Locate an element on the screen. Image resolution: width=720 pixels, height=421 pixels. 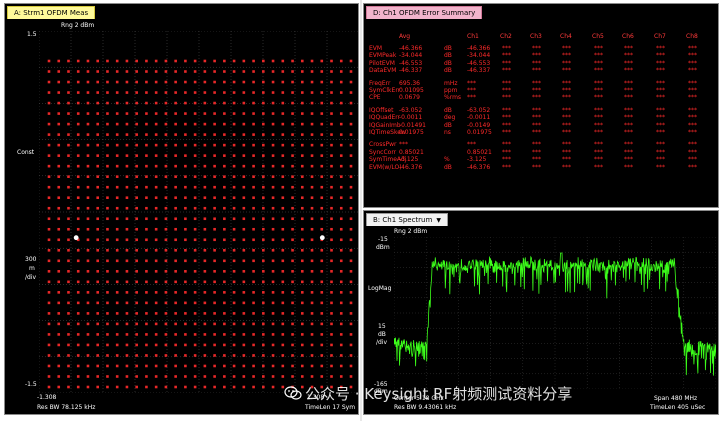
tab-spectrum: B: Ch1 Spectrum ▼ is located at coordinates (407, 219).